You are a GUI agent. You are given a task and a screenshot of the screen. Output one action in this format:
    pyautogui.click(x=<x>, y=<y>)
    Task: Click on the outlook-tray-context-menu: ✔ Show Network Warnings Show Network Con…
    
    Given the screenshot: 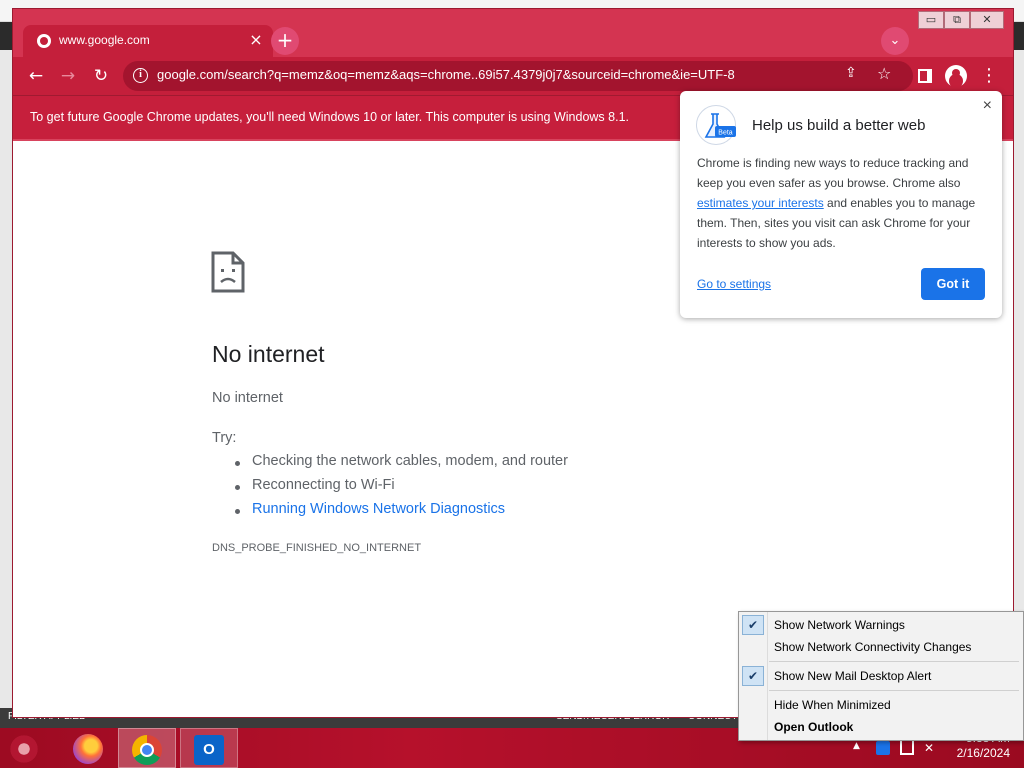 What is the action you would take?
    pyautogui.click(x=881, y=676)
    